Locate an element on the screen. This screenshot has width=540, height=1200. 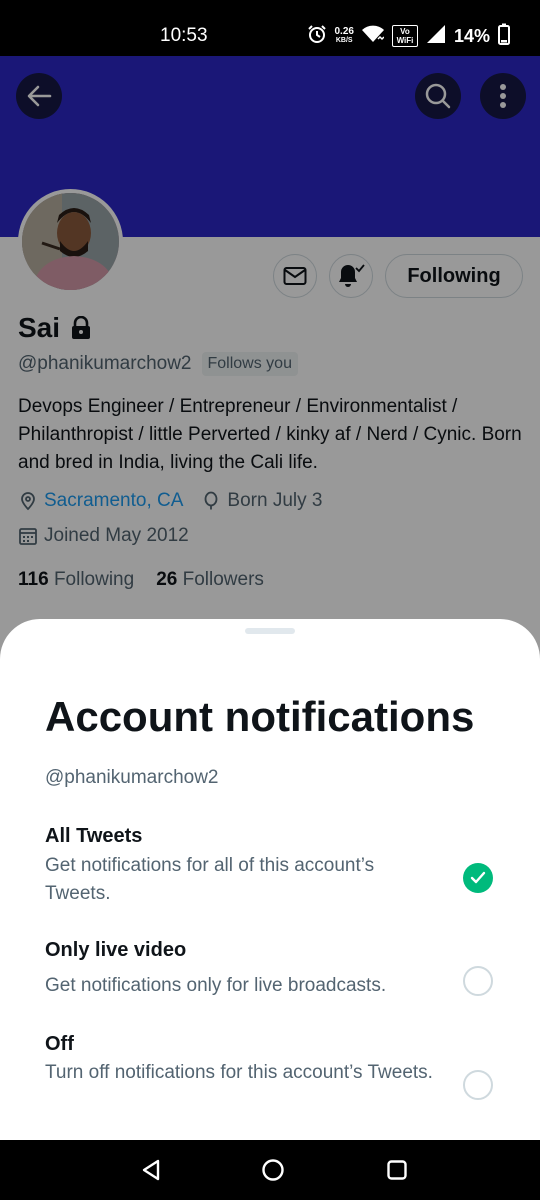
home-circle-icon is located at coordinates (273, 1170).